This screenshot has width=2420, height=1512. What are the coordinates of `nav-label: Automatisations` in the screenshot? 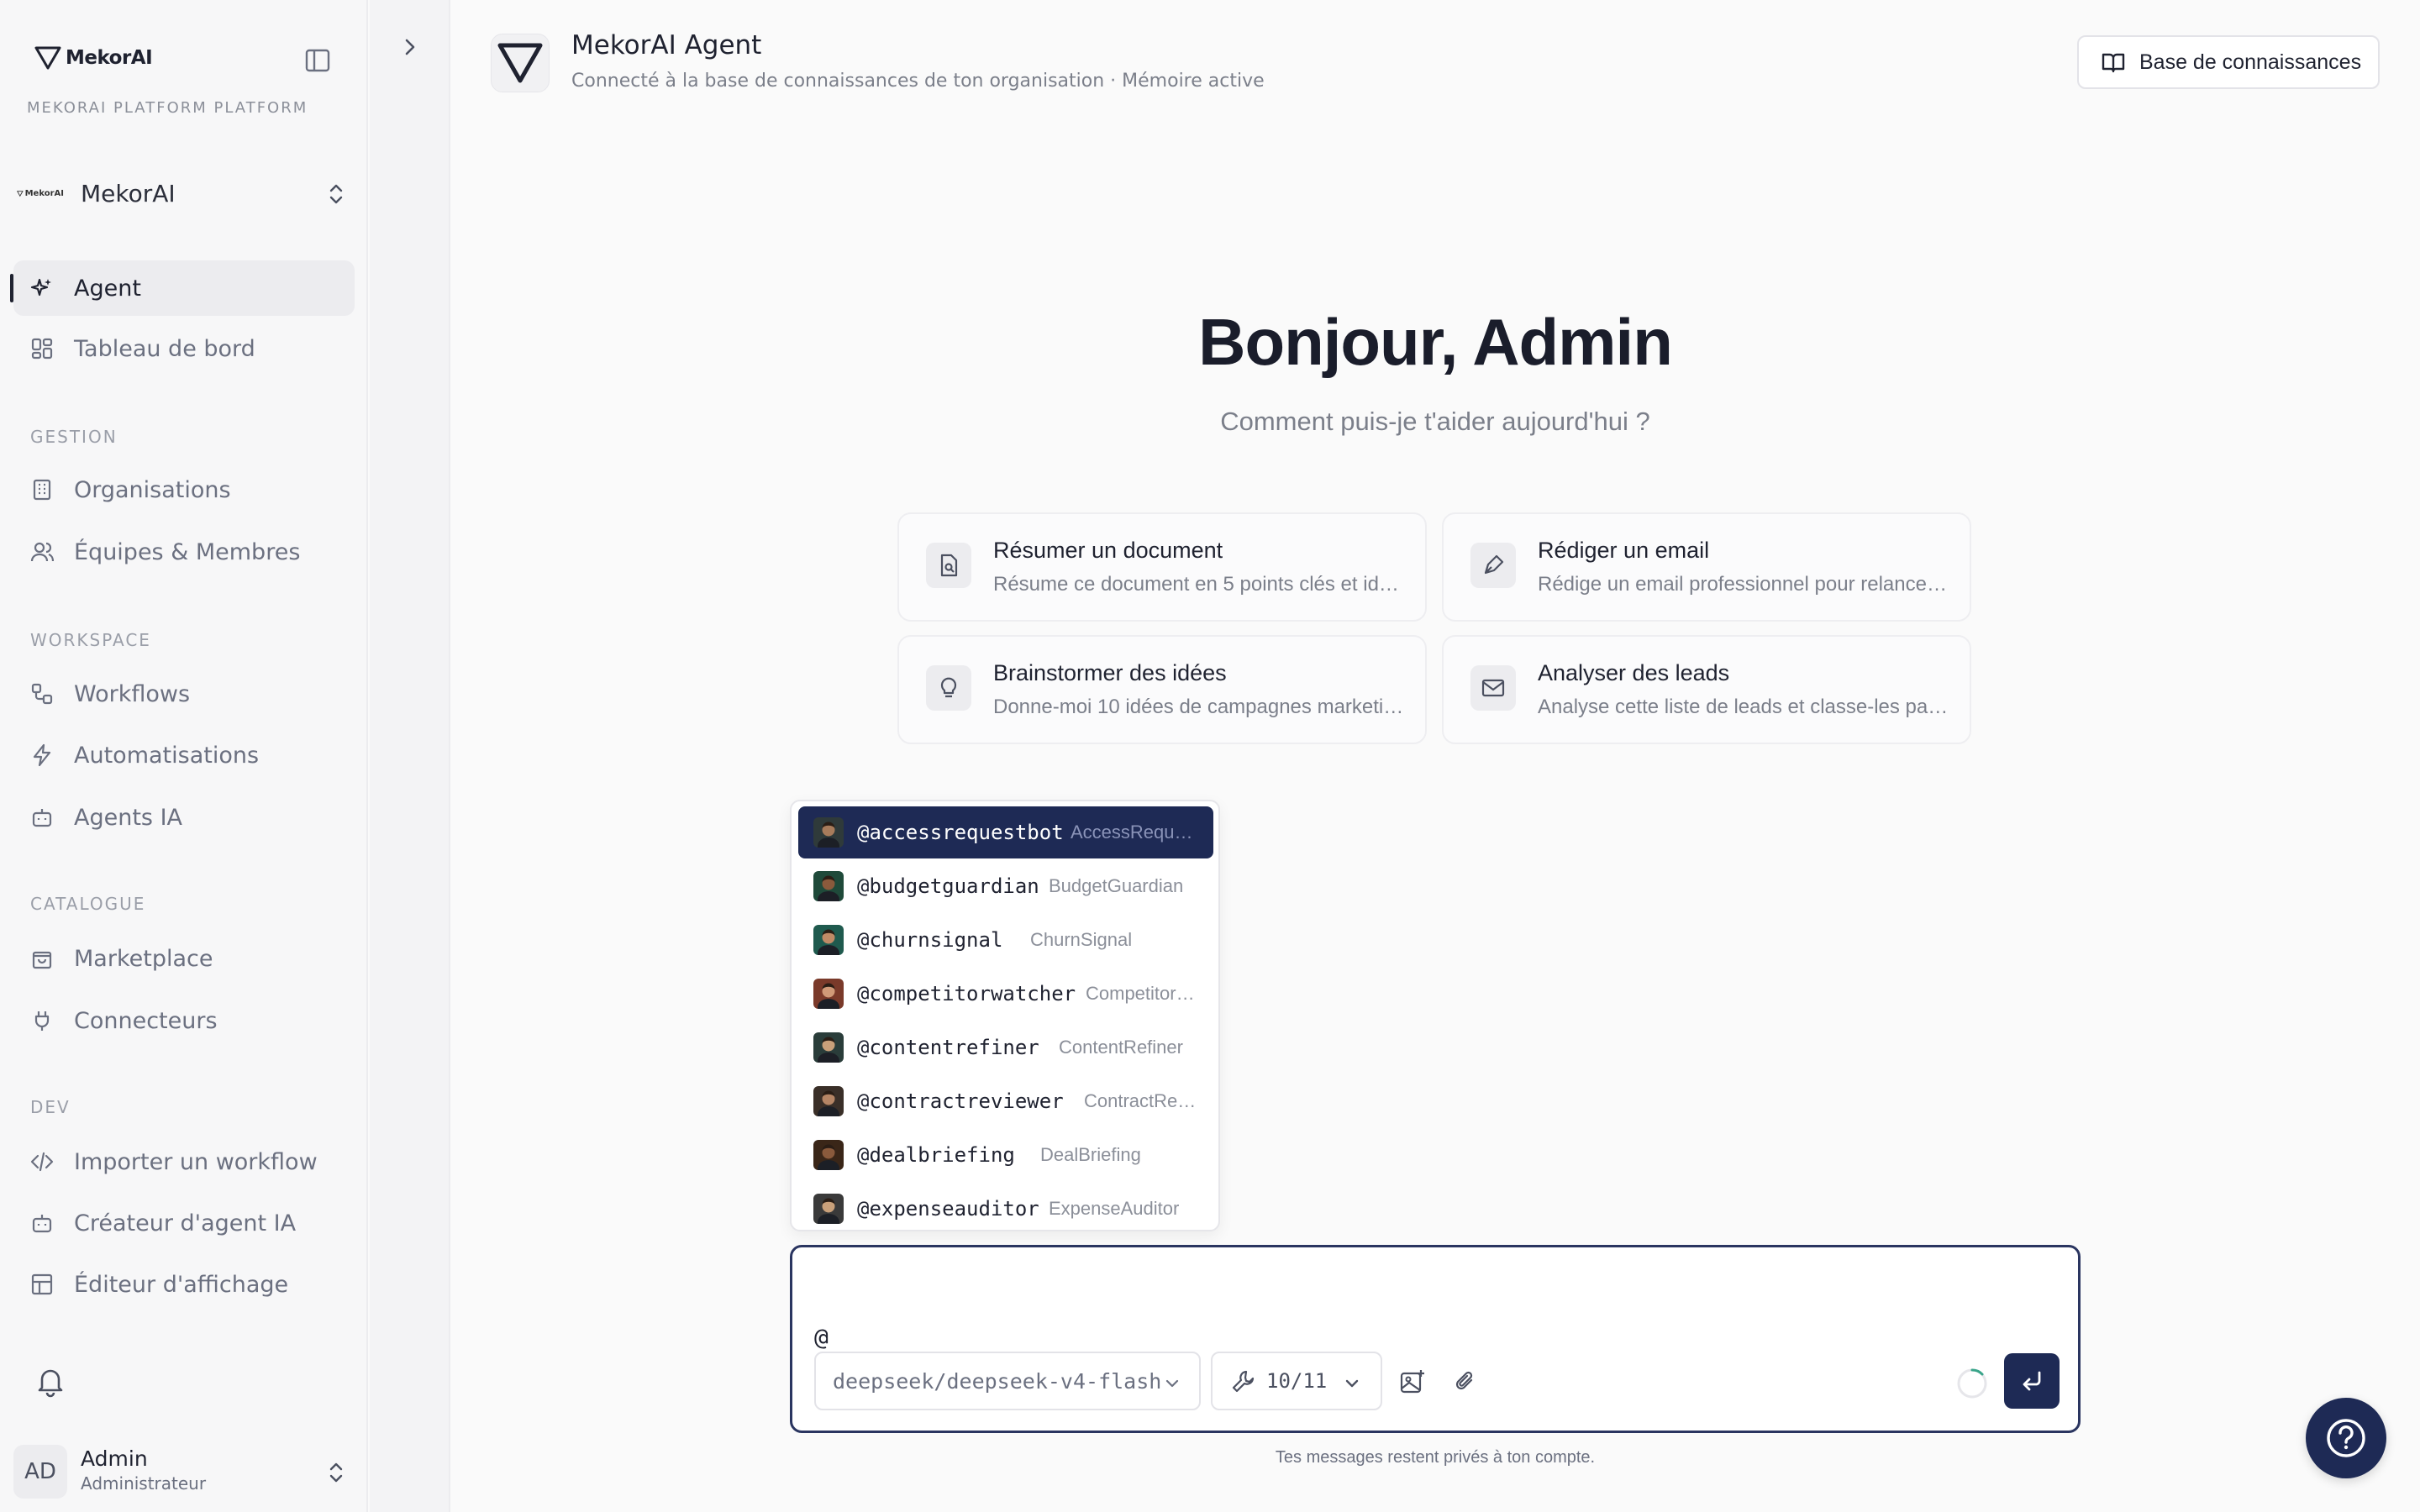 It's located at (167, 755).